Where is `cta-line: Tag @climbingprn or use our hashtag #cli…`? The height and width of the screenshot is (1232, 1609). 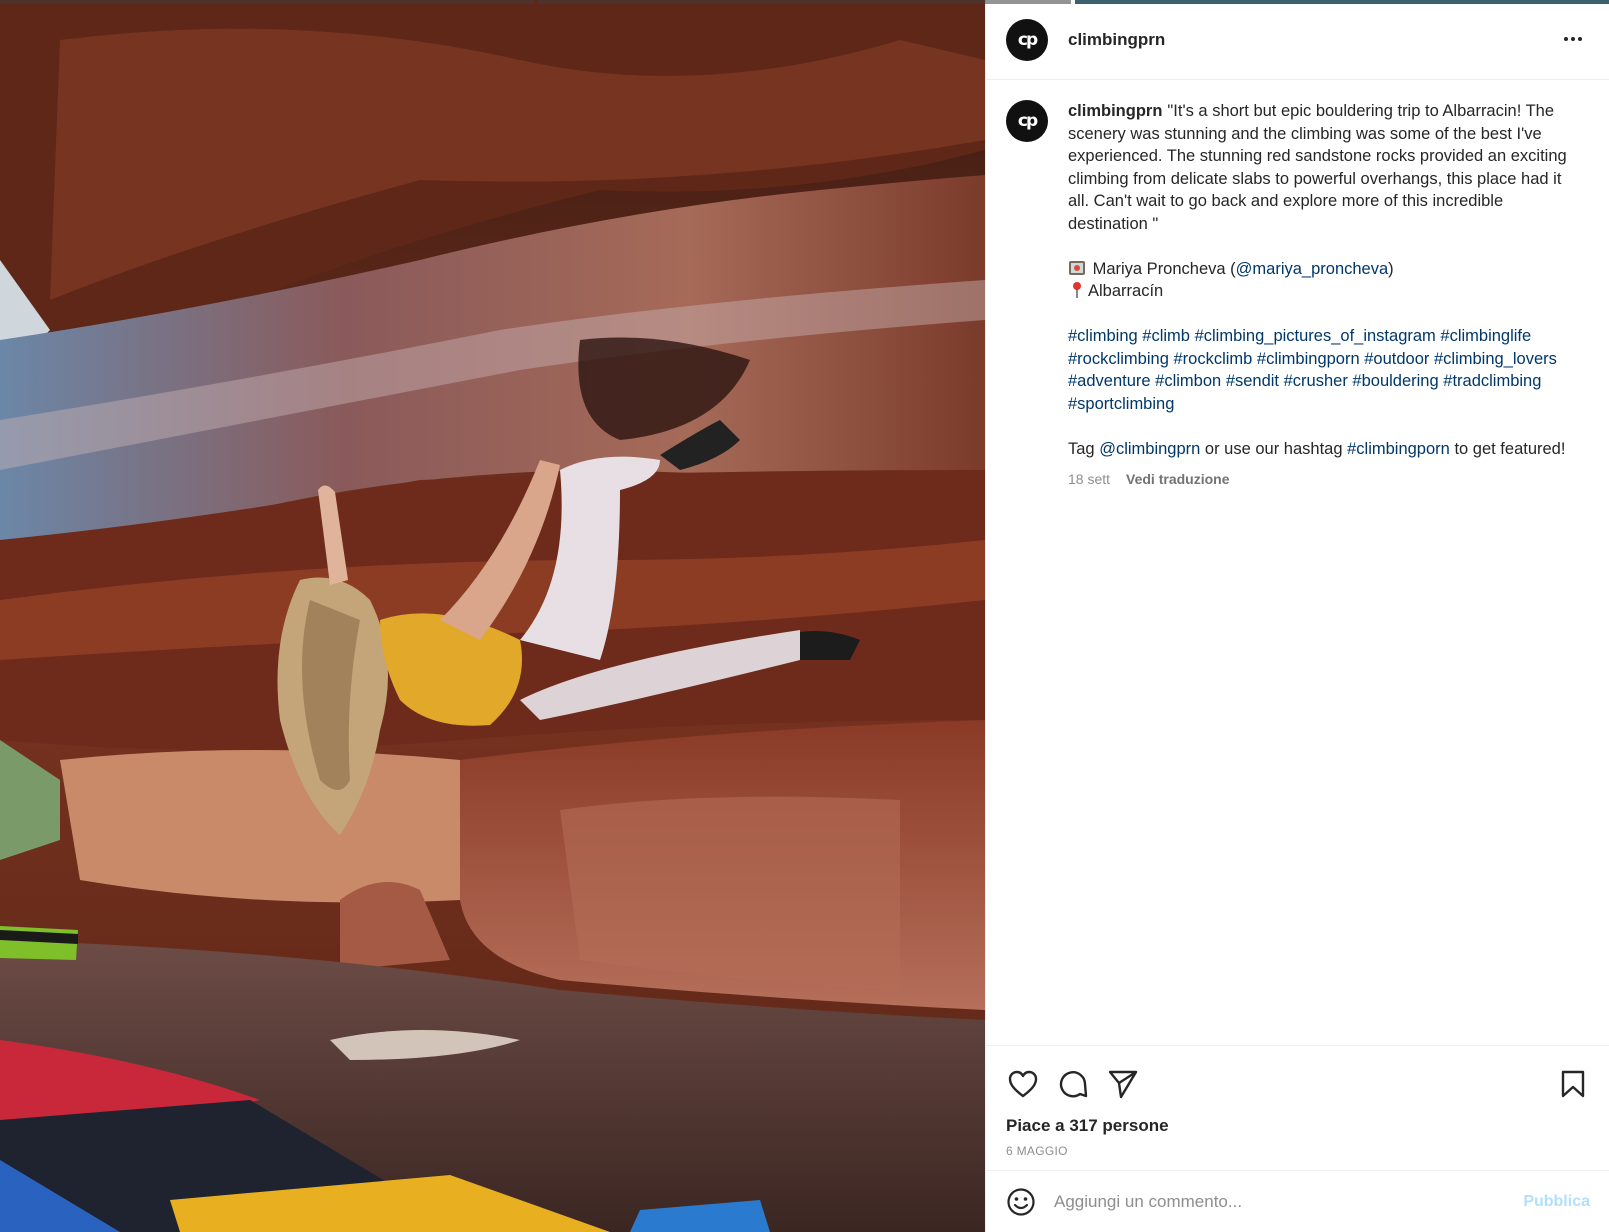
cta-line: Tag @climbingprn or use our hashtag #cli… is located at coordinates (1323, 449).